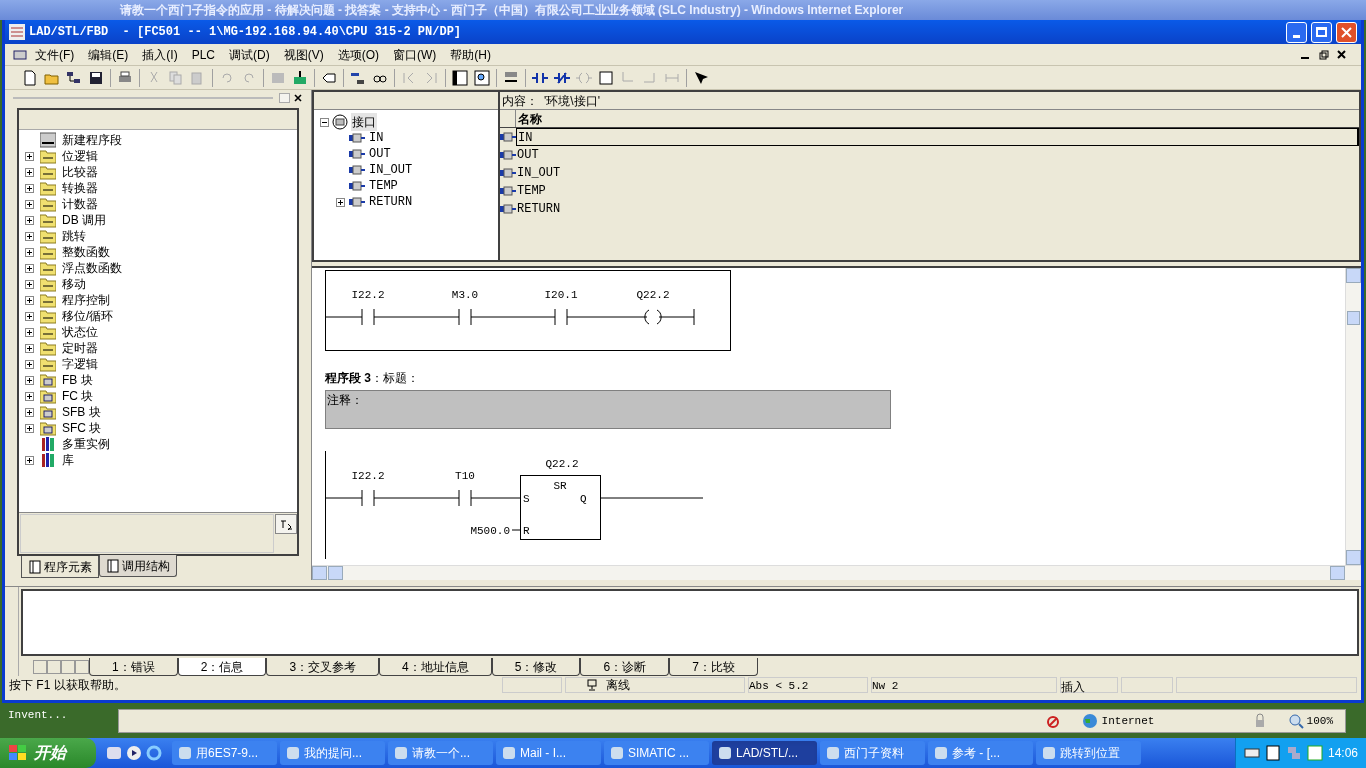 This screenshot has width=1366, height=768. I want to click on tree-item: 定时器, so click(80, 348).